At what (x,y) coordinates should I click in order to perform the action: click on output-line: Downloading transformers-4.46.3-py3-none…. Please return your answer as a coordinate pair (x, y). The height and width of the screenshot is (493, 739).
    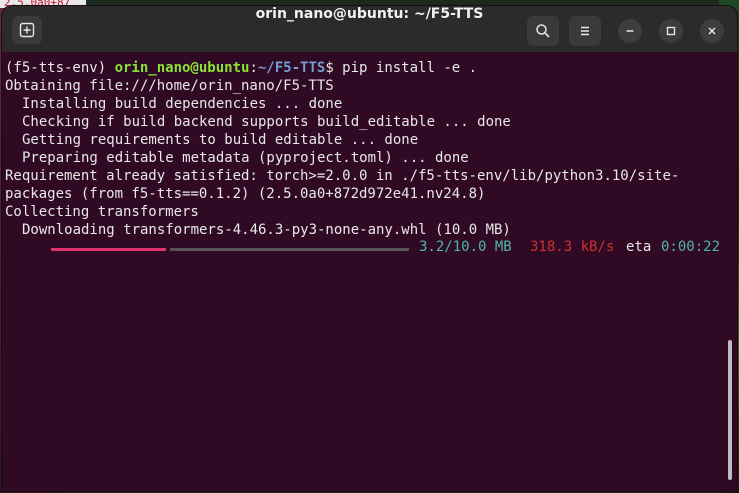
    Looking at the image, I should click on (266, 230).